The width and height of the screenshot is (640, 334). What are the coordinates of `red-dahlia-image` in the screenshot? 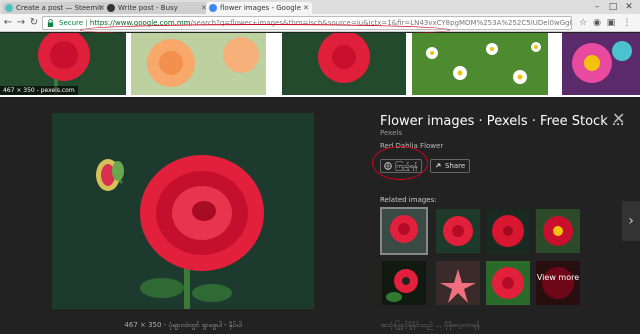 It's located at (344, 63).